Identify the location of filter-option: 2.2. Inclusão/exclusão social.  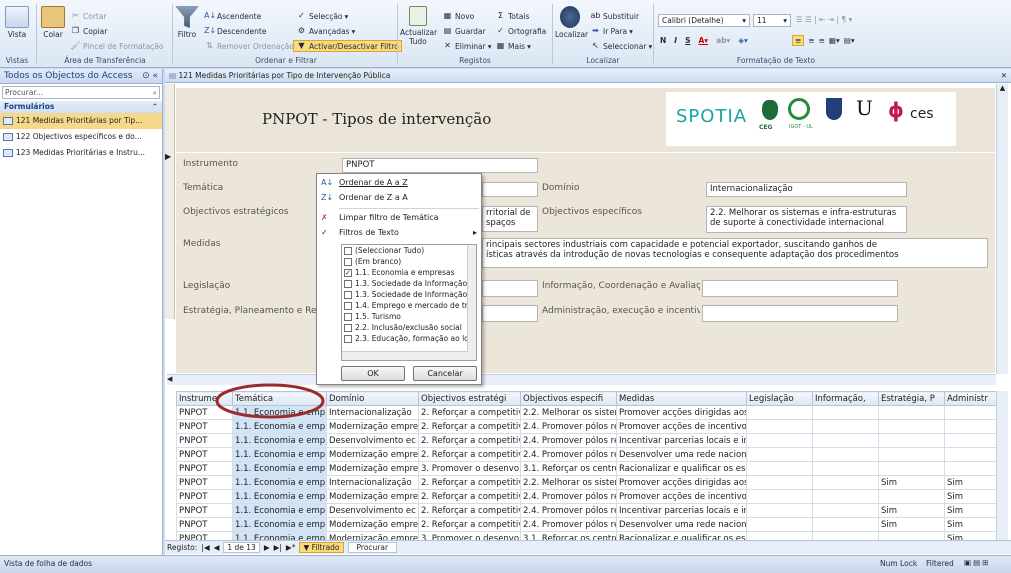
(409, 327).